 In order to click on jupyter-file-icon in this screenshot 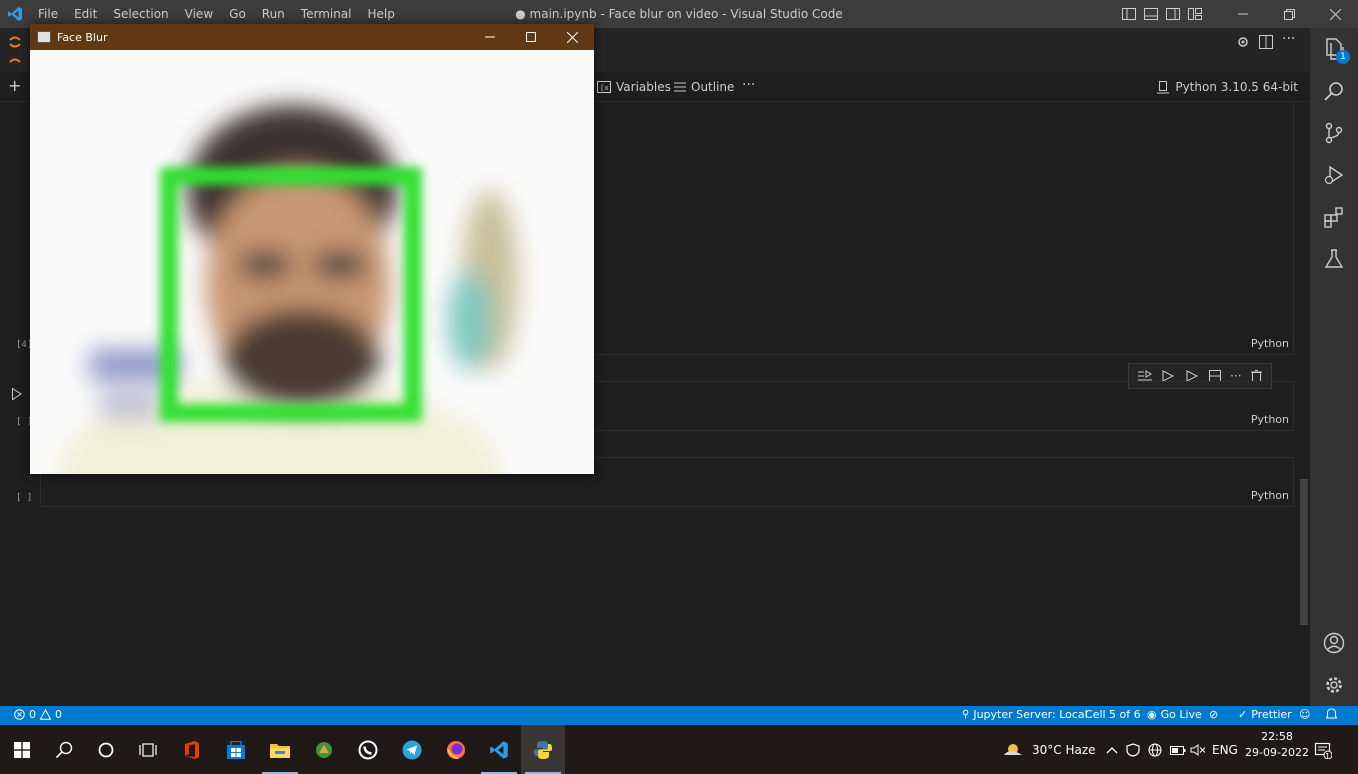, I will do `click(15, 48)`.